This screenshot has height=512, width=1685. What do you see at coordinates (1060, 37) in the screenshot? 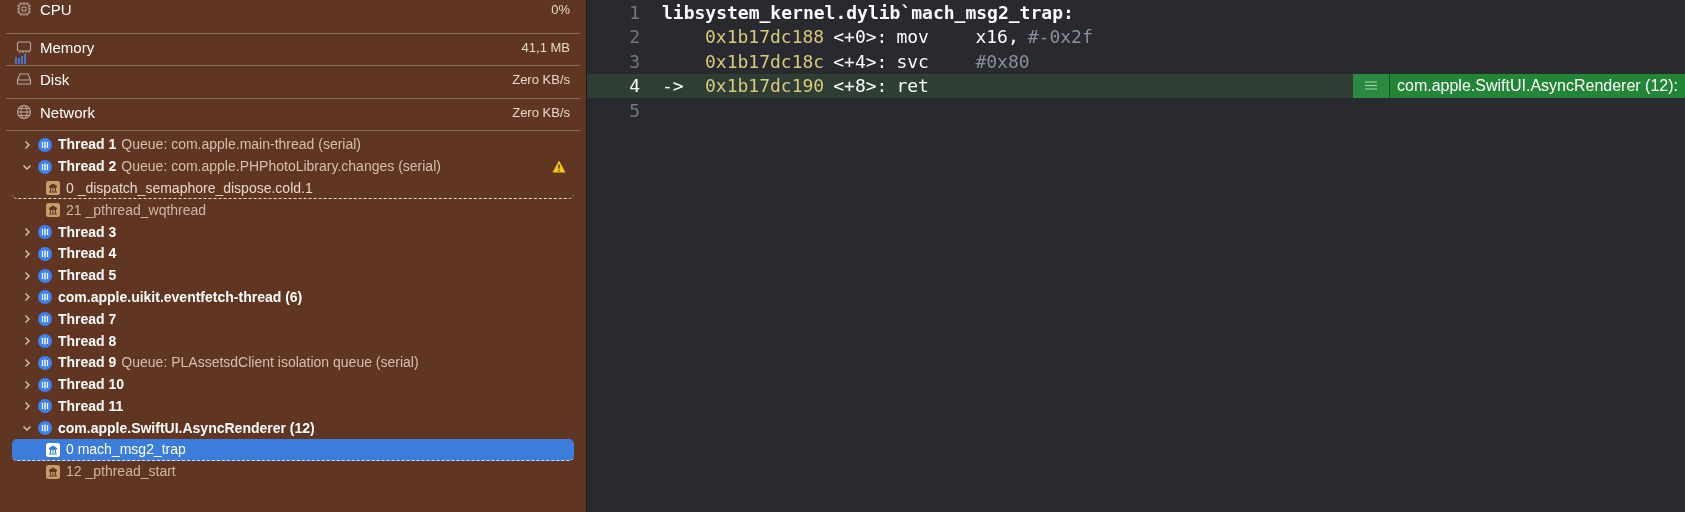
I see `operand: #-0x2f` at bounding box center [1060, 37].